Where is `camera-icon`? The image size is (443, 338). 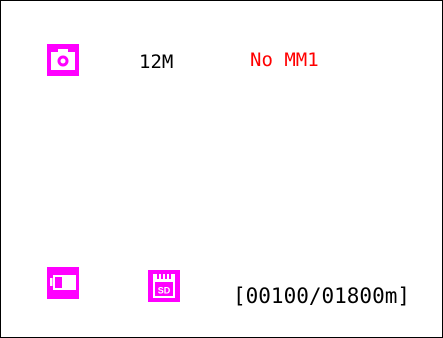
camera-icon is located at coordinates (63, 60).